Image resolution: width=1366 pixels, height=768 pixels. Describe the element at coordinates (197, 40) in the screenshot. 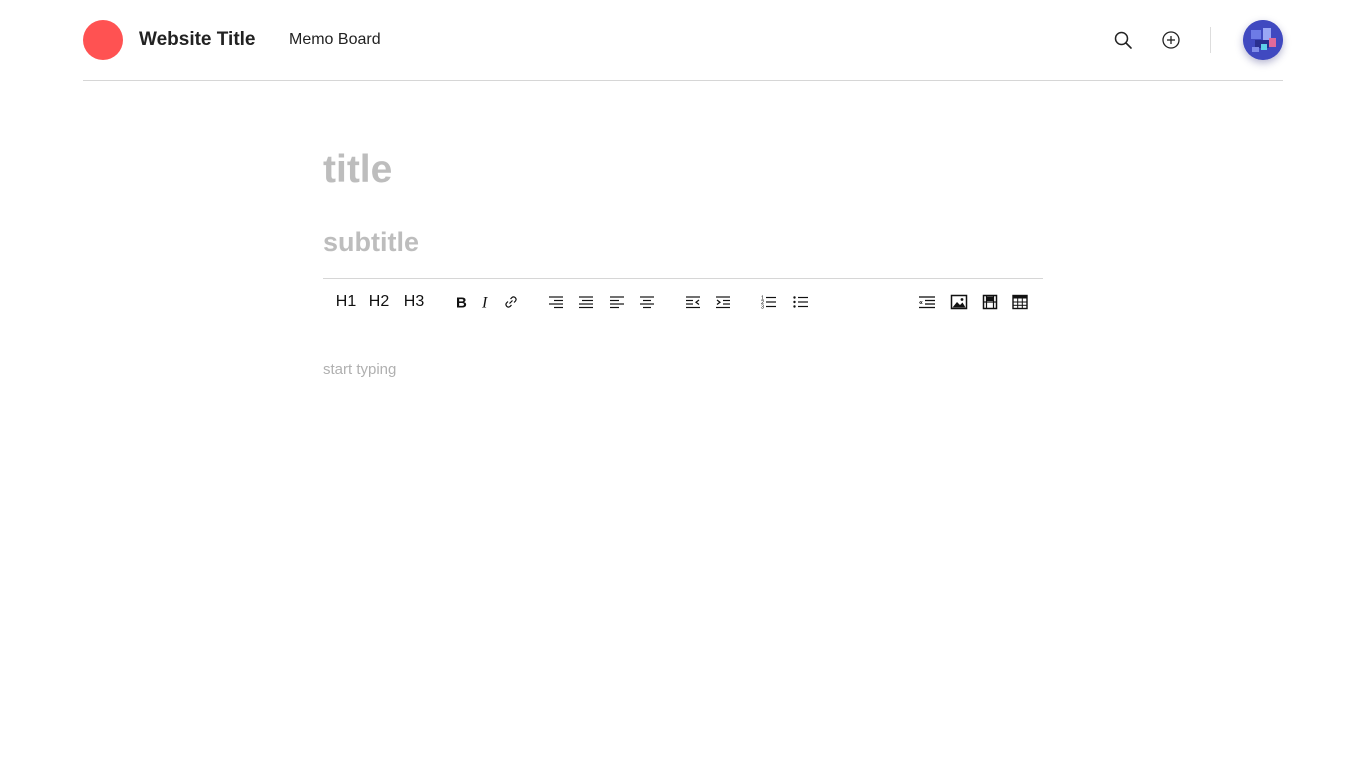

I see `site-title: Website Title` at that location.